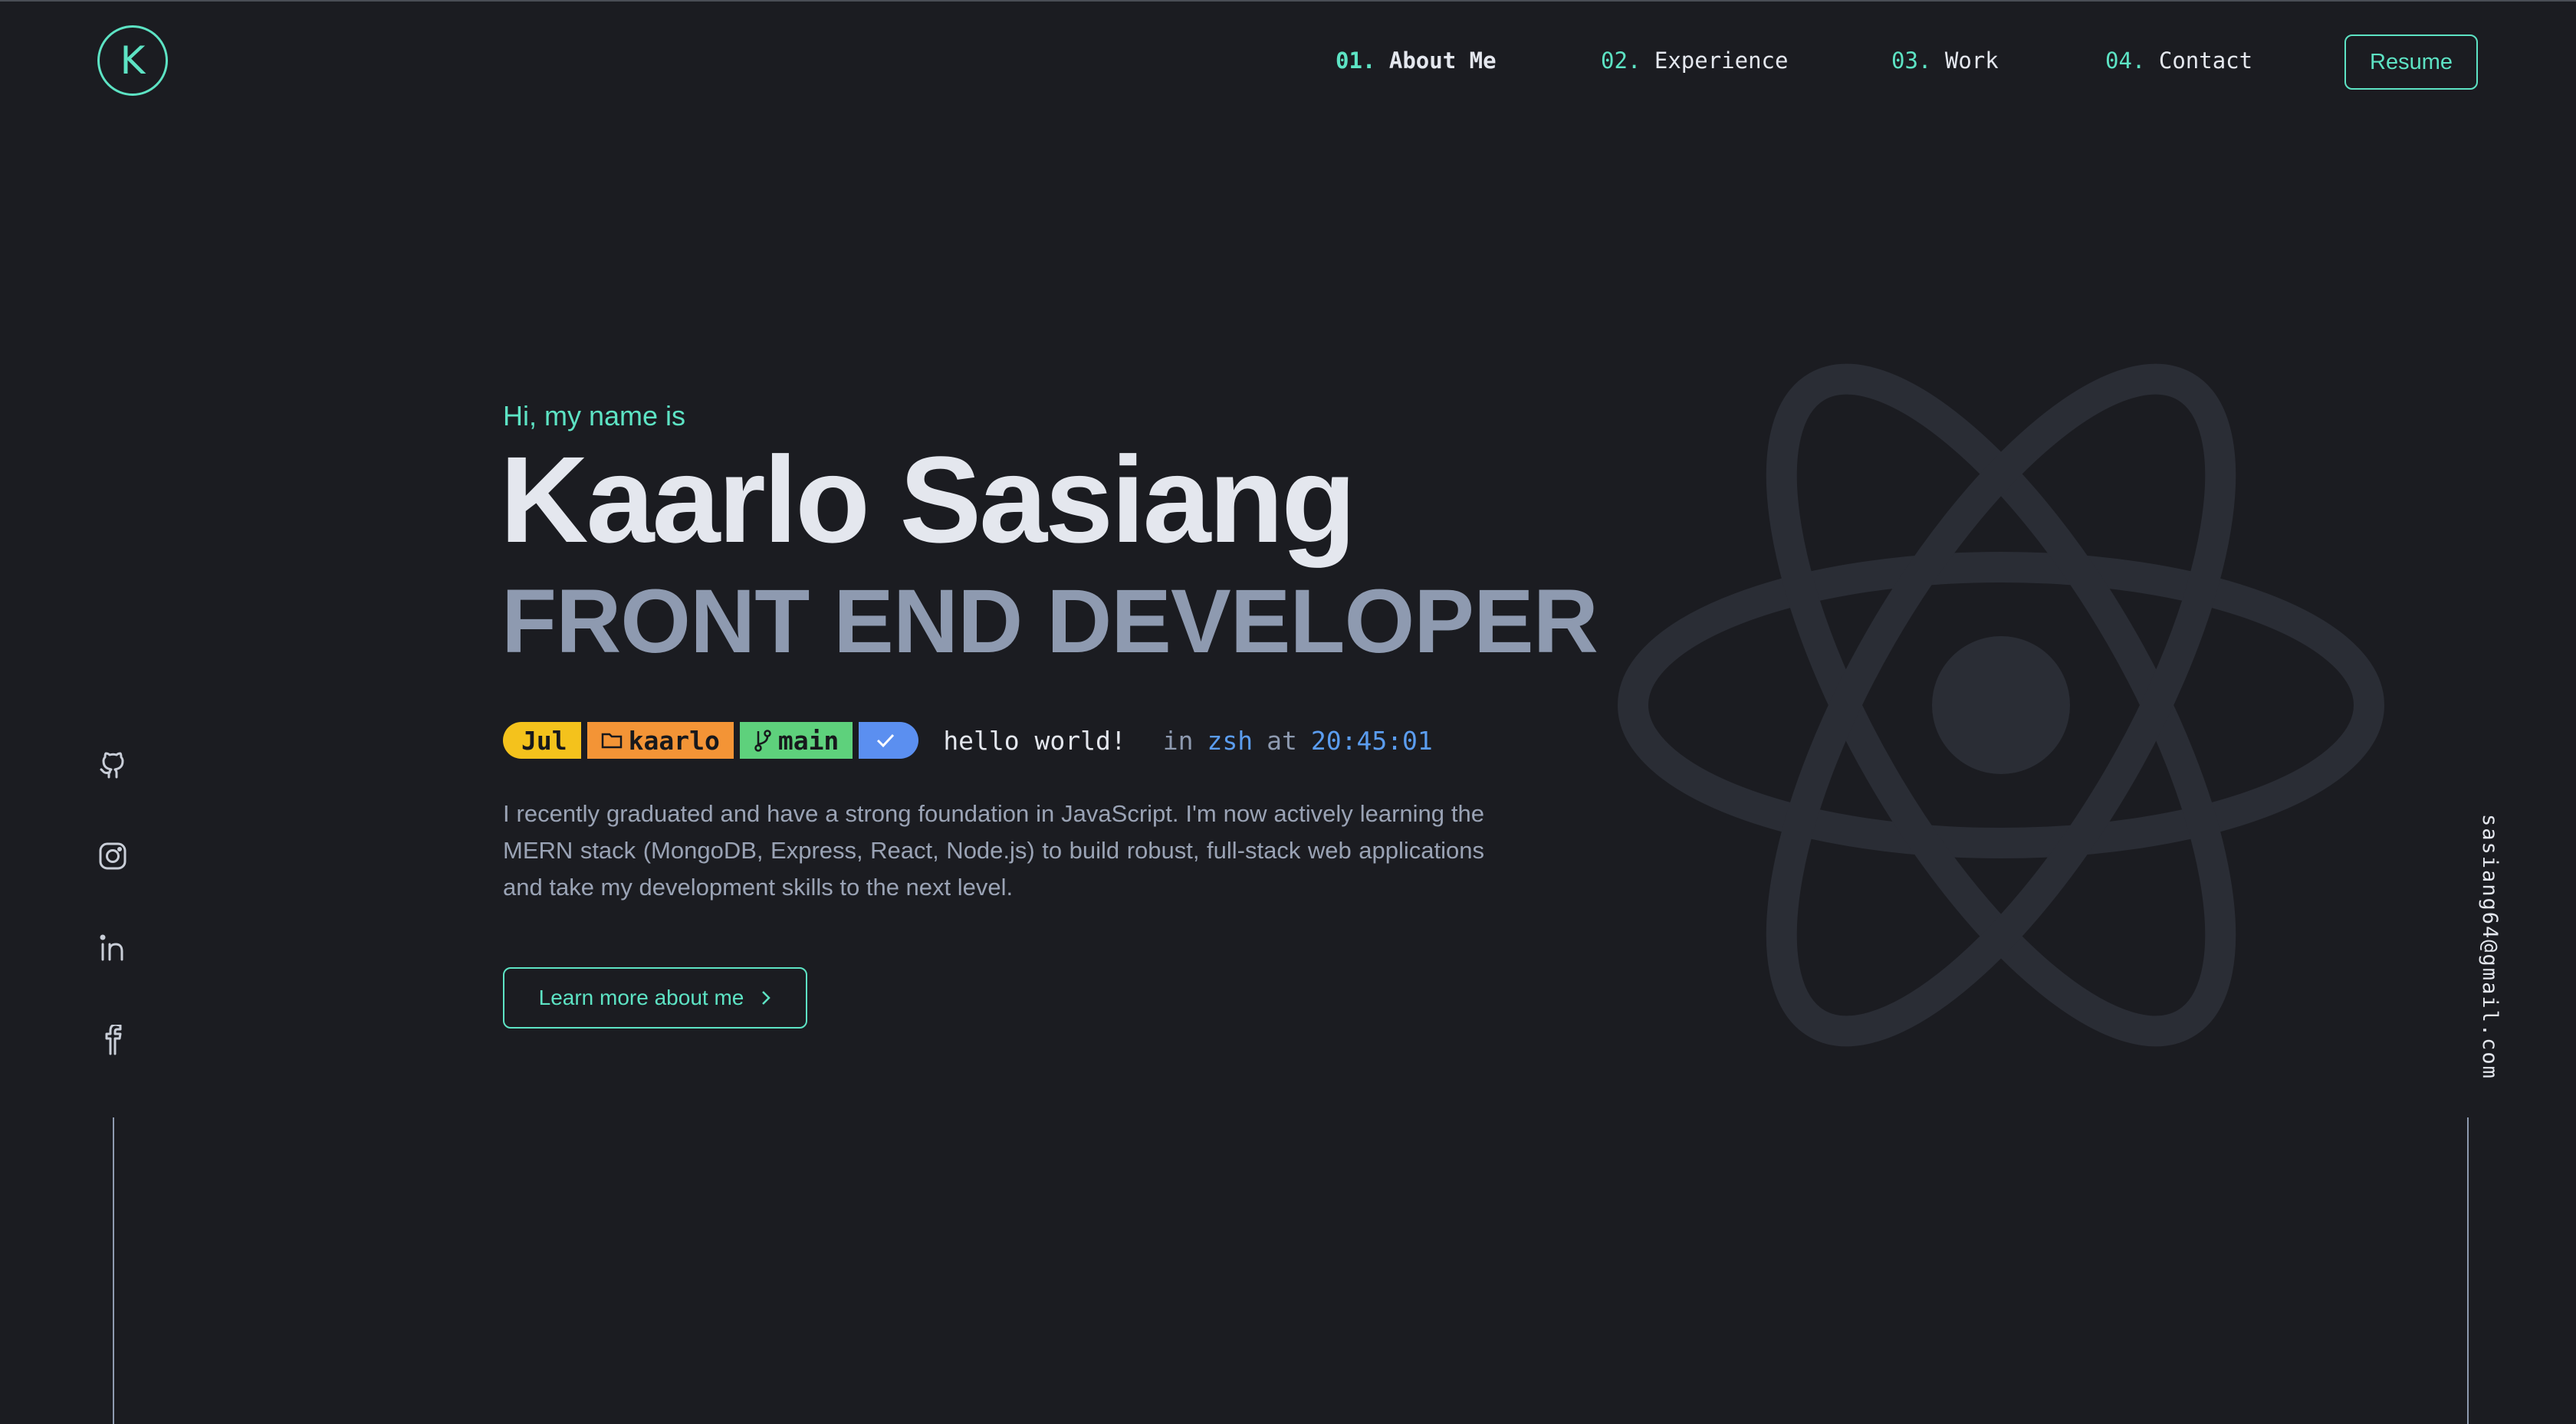 The width and height of the screenshot is (2576, 1424). I want to click on github-icon, so click(113, 764).